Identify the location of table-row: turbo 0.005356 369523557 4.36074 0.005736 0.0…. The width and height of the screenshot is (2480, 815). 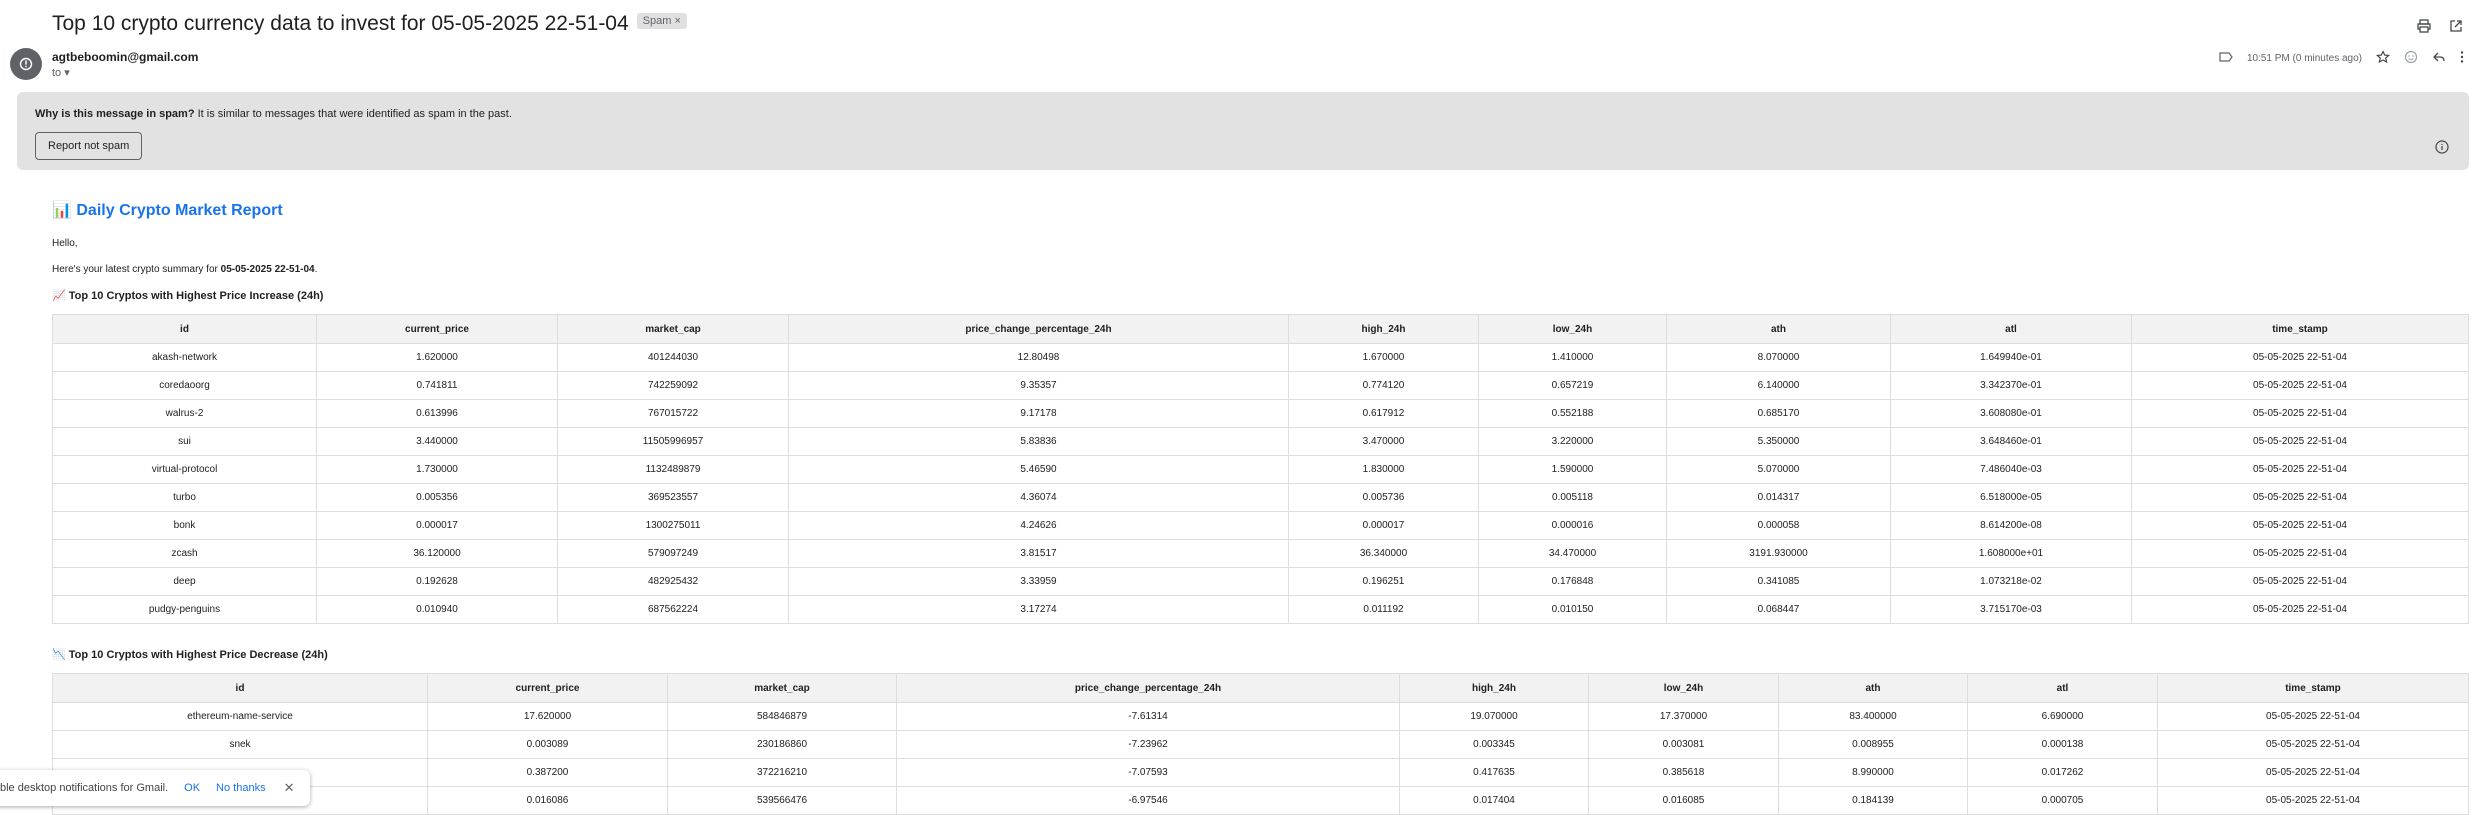
(1260, 497).